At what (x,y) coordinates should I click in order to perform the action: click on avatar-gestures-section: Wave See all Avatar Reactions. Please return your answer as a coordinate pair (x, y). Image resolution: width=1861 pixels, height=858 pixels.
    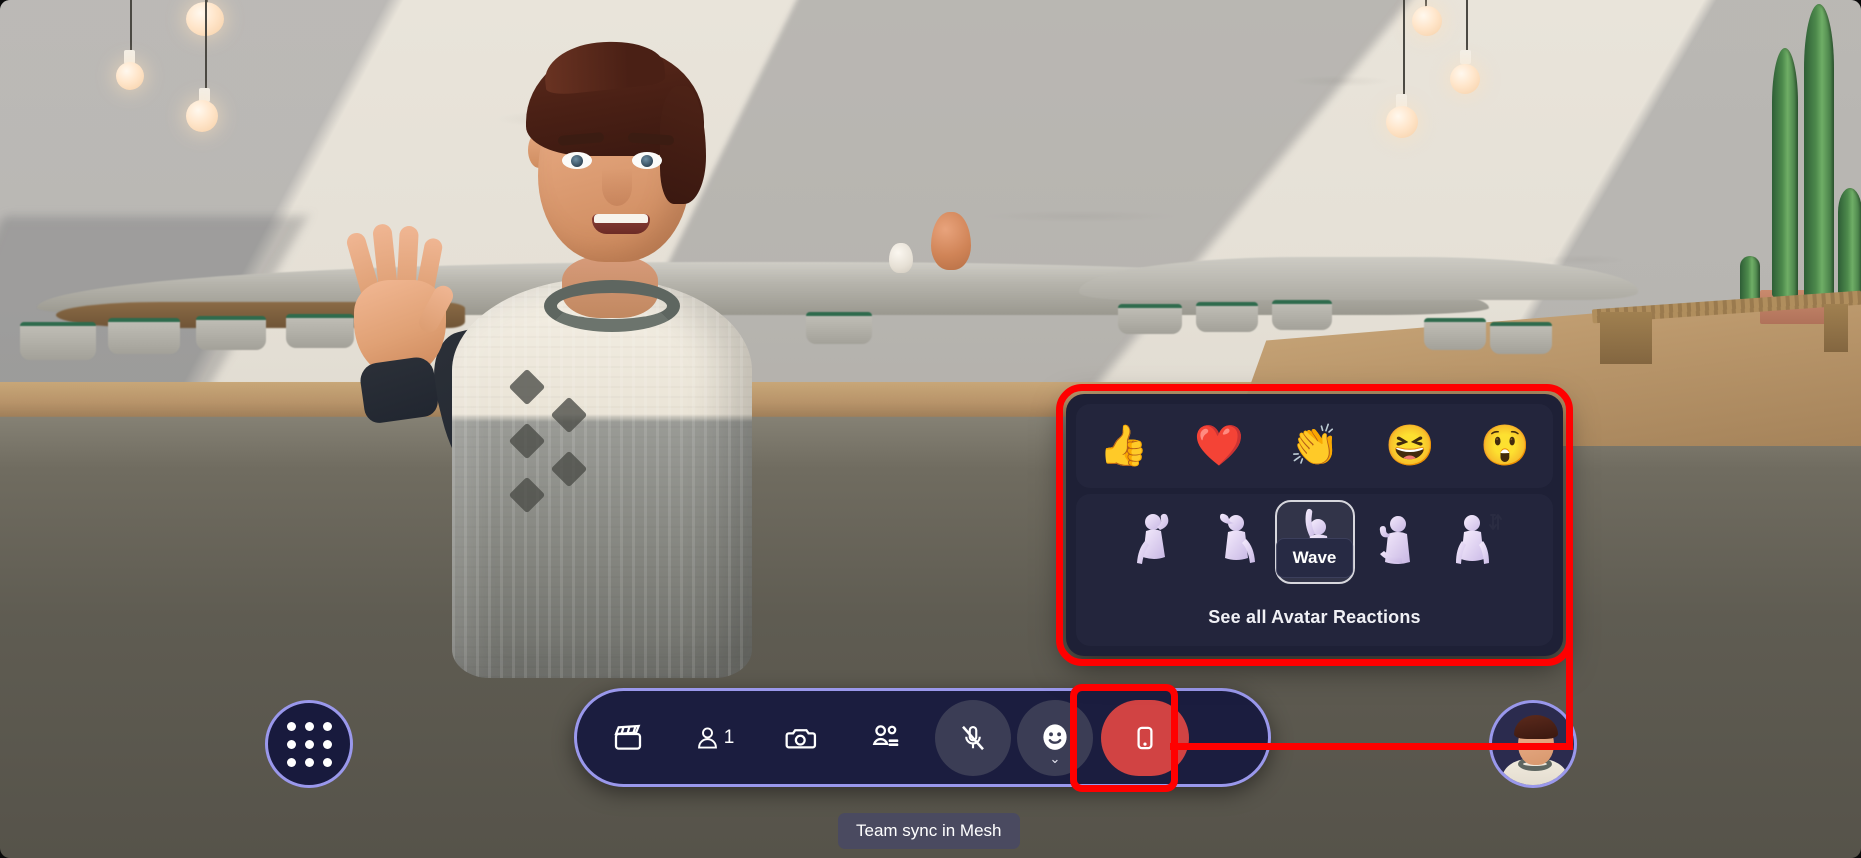
    Looking at the image, I should click on (1314, 570).